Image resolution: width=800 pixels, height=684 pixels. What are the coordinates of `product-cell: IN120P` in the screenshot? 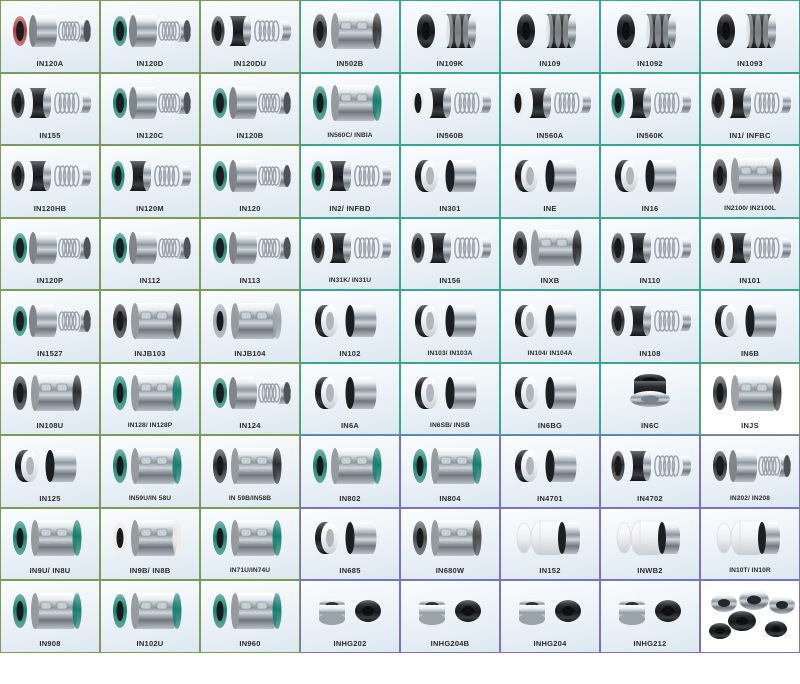 It's located at (50, 253).